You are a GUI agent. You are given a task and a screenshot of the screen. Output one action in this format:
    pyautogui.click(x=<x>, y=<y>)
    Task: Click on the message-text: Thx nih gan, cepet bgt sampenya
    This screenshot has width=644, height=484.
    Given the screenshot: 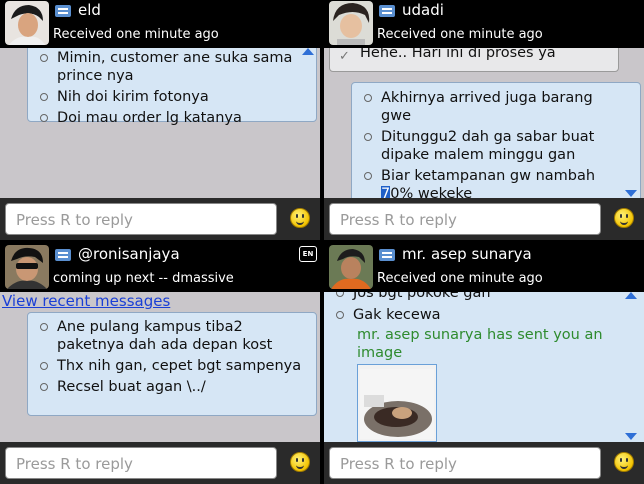 What is the action you would take?
    pyautogui.click(x=171, y=366)
    